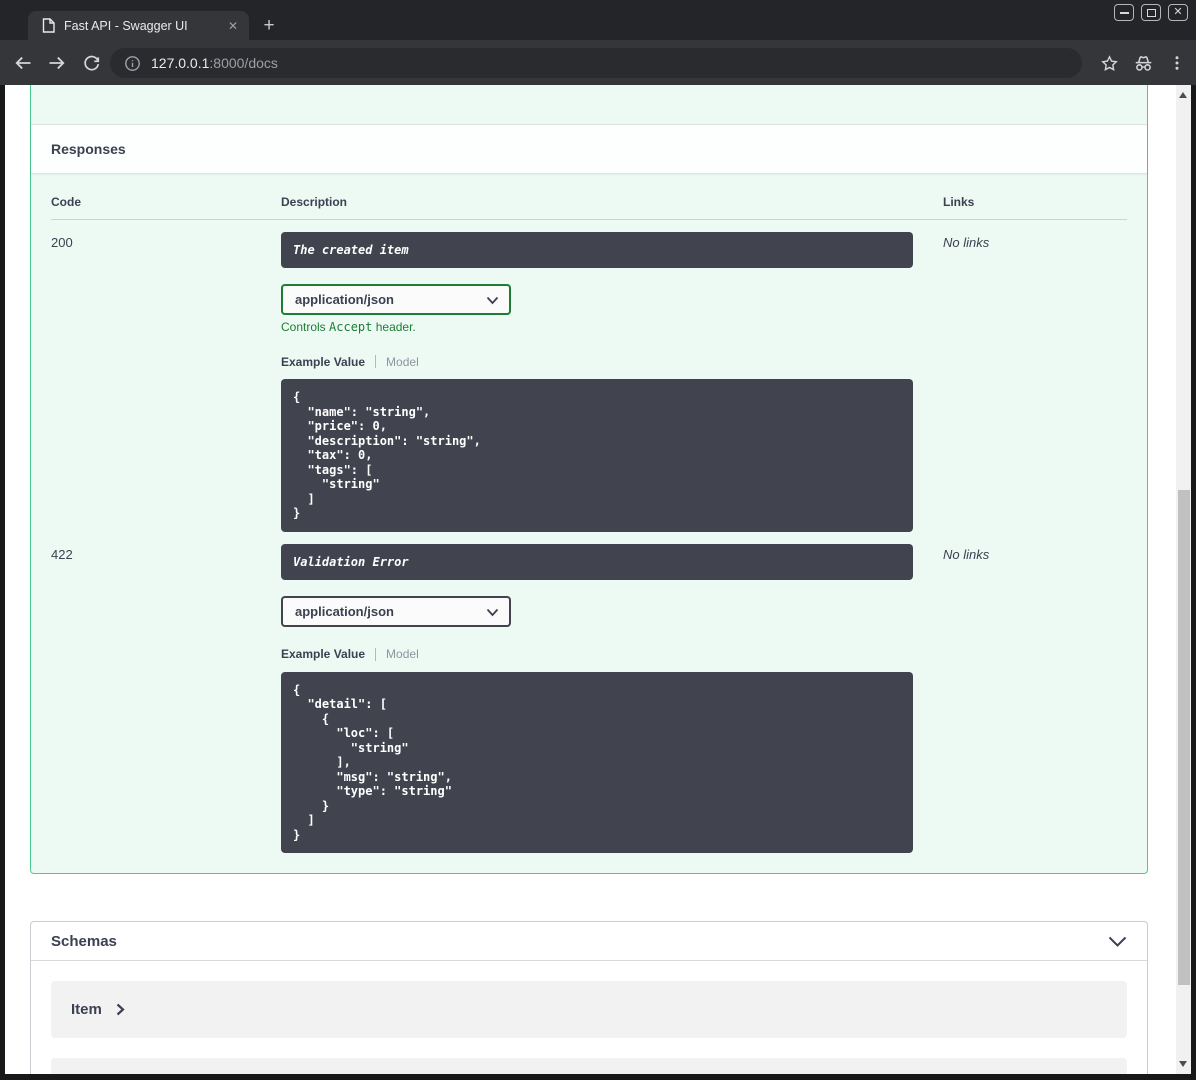 Image resolution: width=1196 pixels, height=1080 pixels. Describe the element at coordinates (598, 1077) in the screenshot. I see `window-frame-bottom` at that location.